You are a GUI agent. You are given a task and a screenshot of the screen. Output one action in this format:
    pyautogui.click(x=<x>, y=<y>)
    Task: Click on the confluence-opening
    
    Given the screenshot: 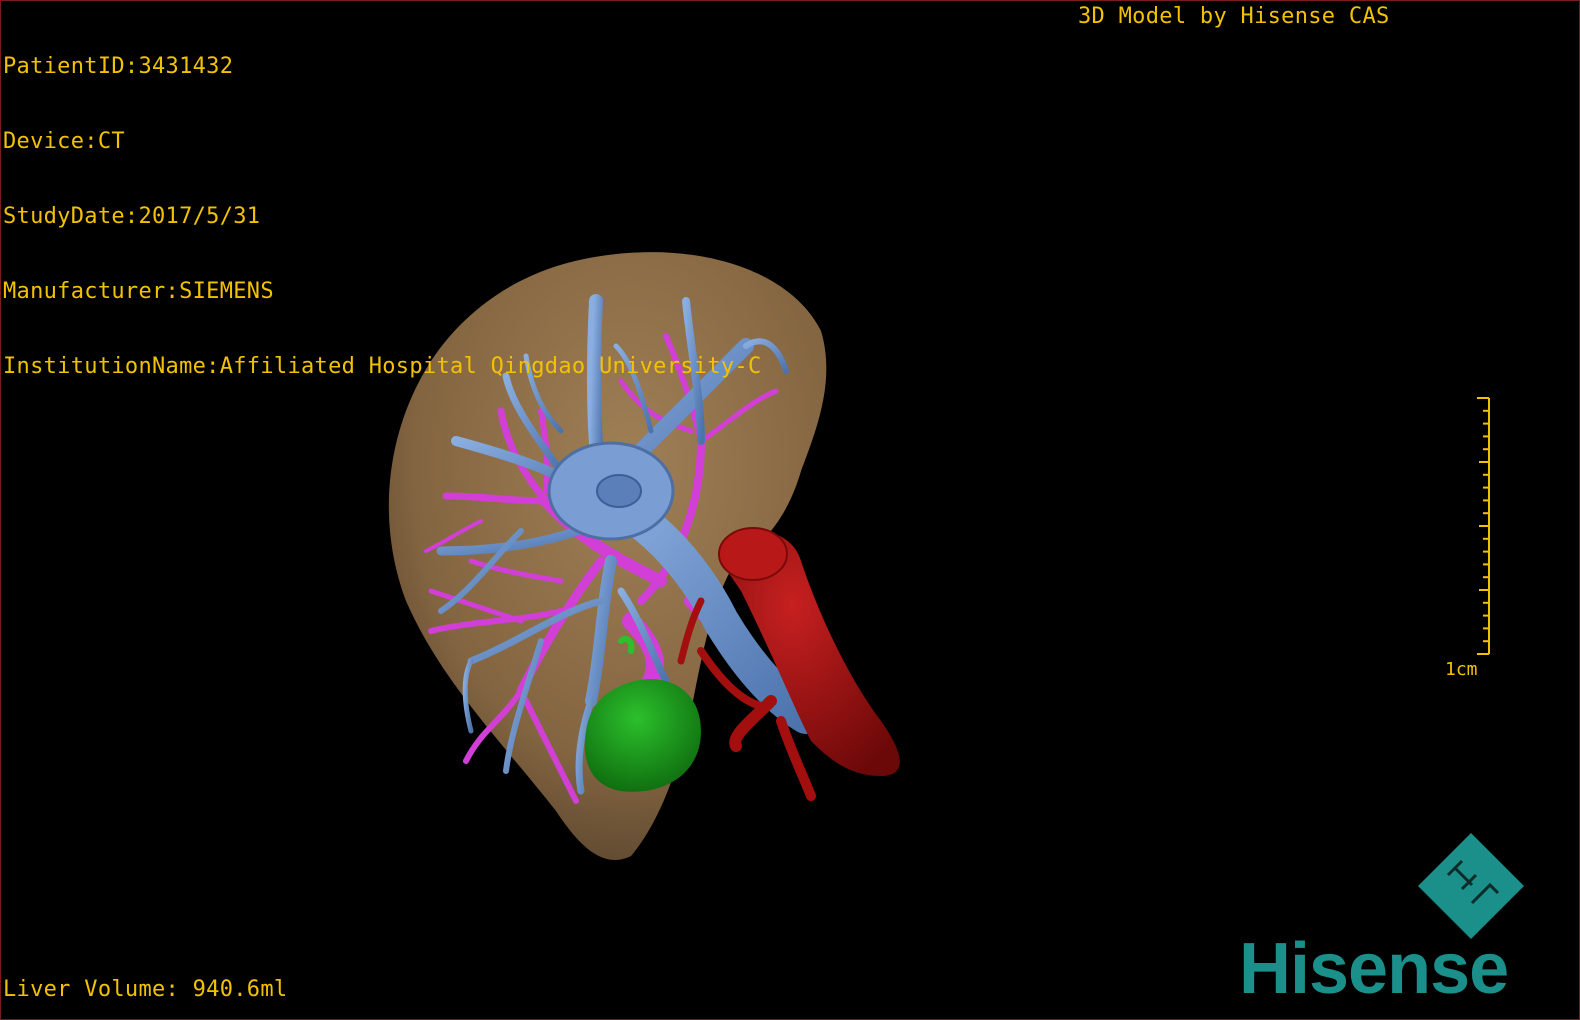 What is the action you would take?
    pyautogui.click(x=619, y=491)
    